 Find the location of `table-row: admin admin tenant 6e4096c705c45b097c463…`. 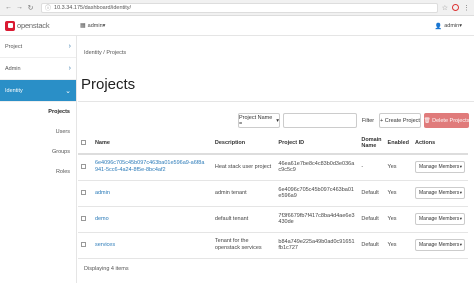

table-row: admin admin tenant 6e4096c705c45b097c463… is located at coordinates (273, 193).